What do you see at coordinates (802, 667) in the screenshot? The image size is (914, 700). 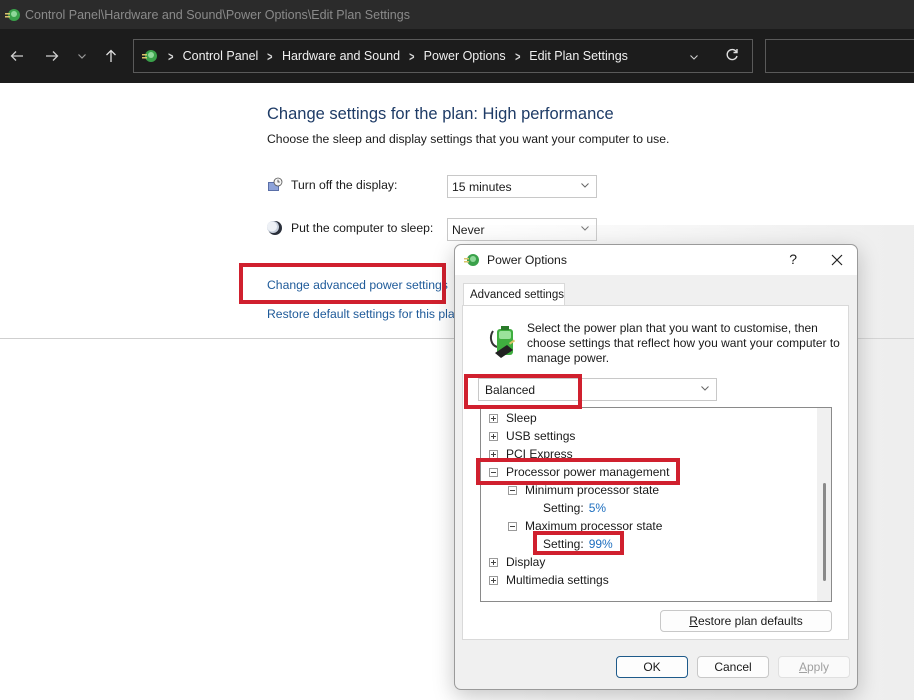 I see `apply-accelerator: A` at bounding box center [802, 667].